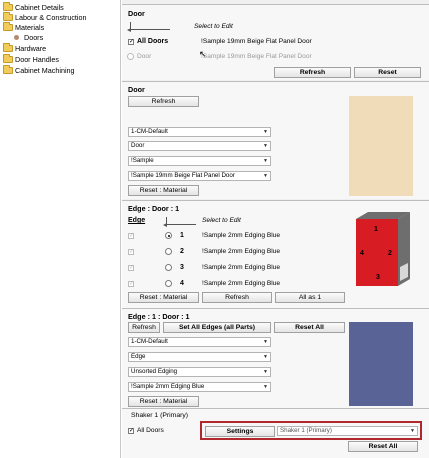 The image size is (429, 458). I want to click on door-edge-diagram: 1 2 3 4, so click(383, 249).